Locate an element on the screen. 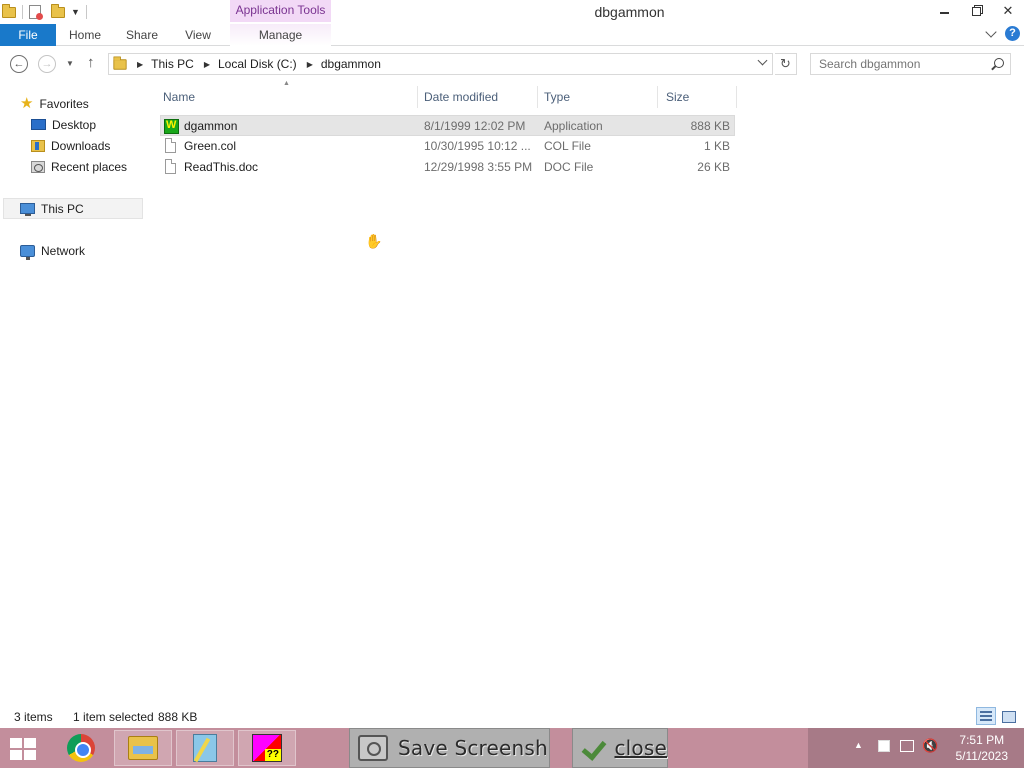  file-size: 26 KB is located at coordinates (713, 167).